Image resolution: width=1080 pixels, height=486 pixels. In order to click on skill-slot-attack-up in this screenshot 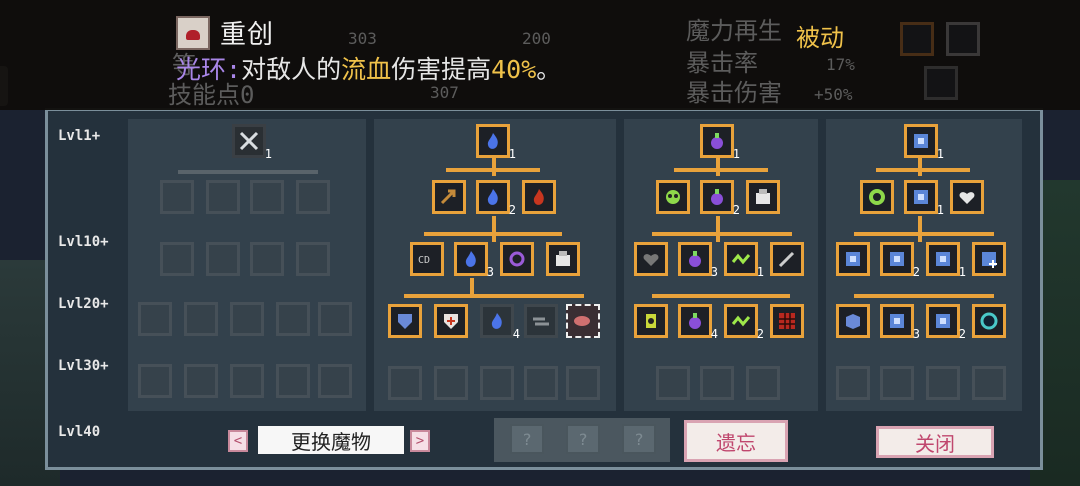, I will do `click(449, 197)`.